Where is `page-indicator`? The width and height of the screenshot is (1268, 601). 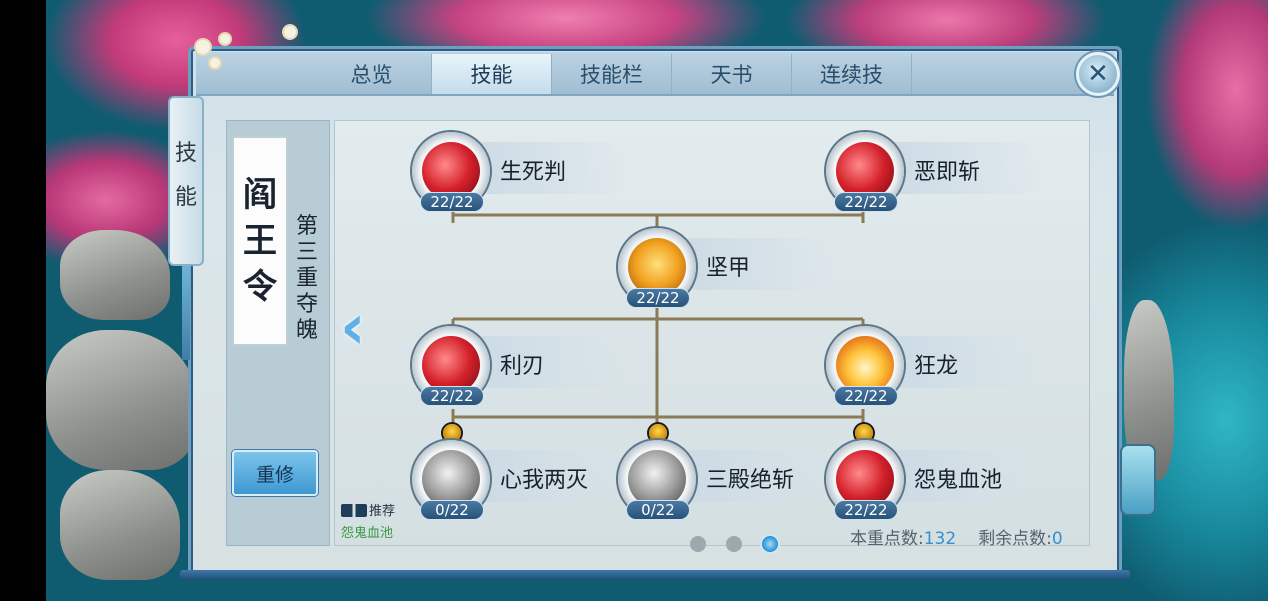
page-indicator is located at coordinates (734, 544).